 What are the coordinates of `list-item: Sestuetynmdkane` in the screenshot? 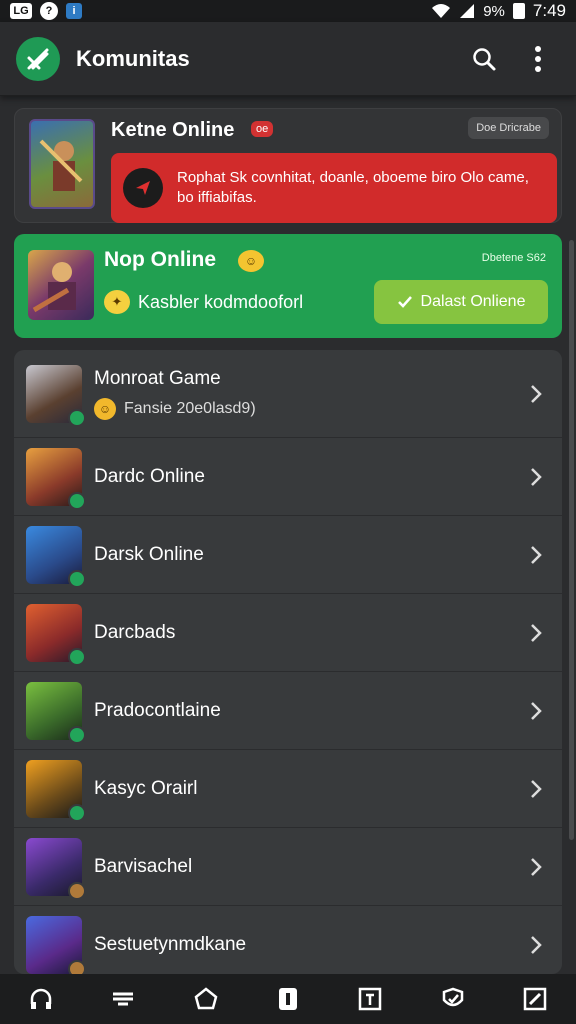 It's located at (288, 940).